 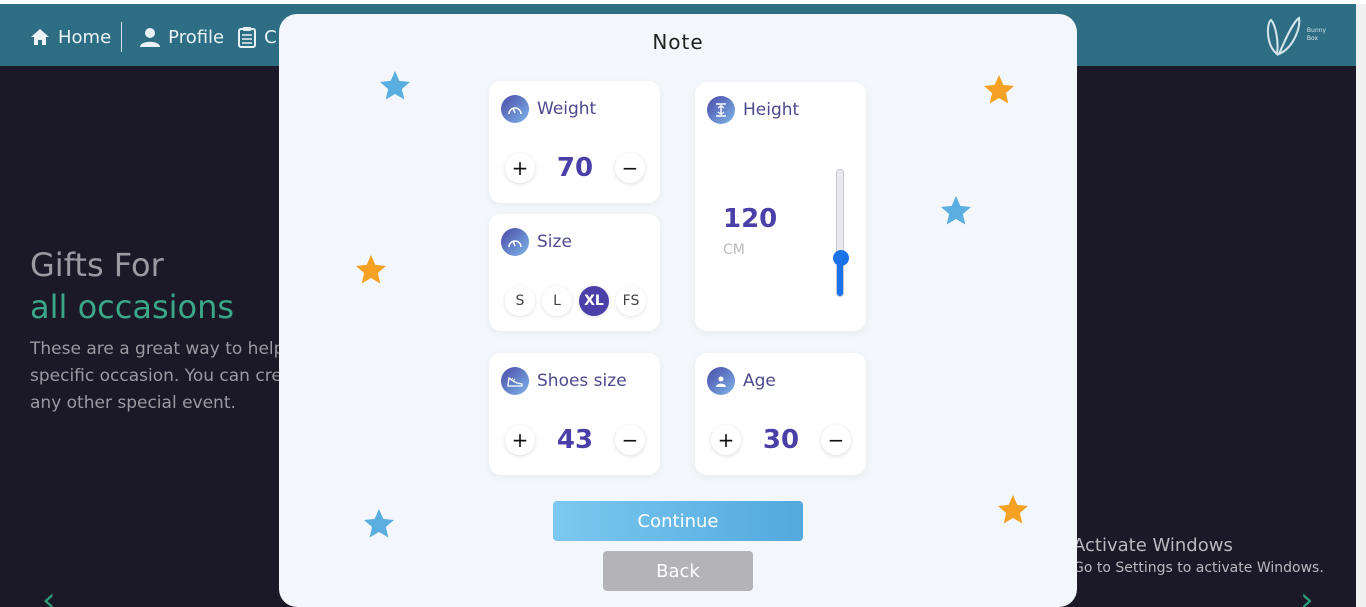 I want to click on nav-item-home: Home, so click(x=70, y=37).